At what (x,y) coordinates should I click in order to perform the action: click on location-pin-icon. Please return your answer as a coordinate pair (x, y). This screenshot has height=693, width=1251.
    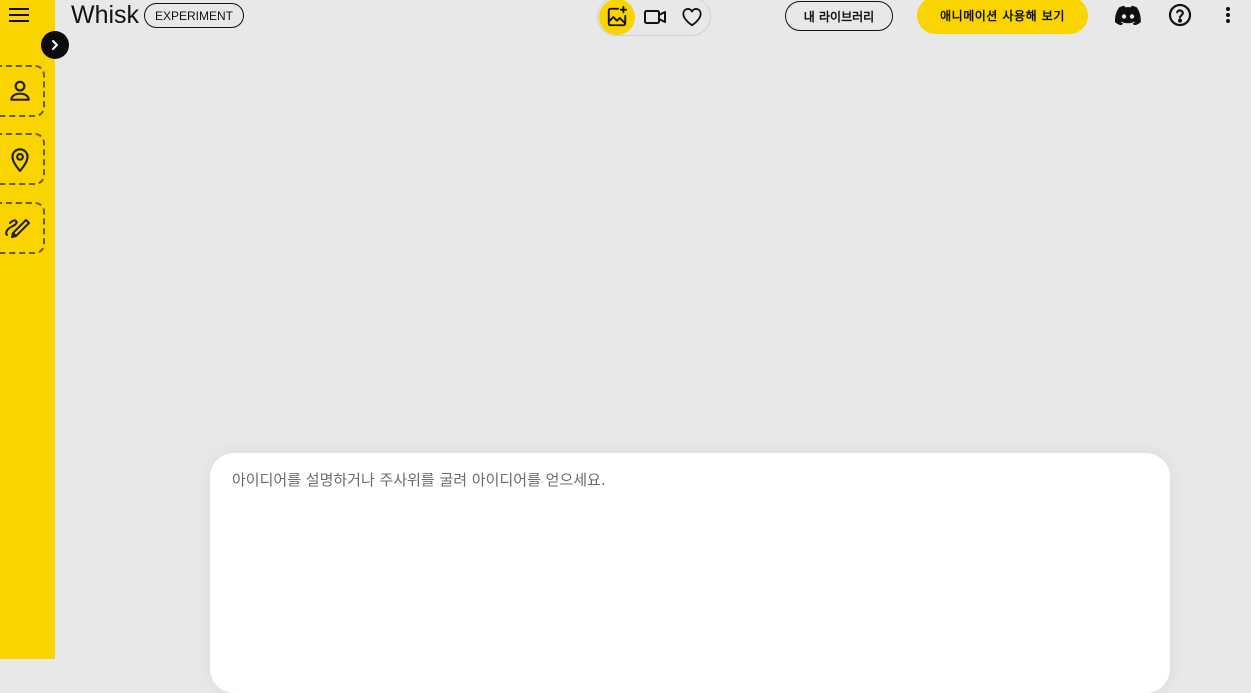
    Looking at the image, I should click on (20, 160).